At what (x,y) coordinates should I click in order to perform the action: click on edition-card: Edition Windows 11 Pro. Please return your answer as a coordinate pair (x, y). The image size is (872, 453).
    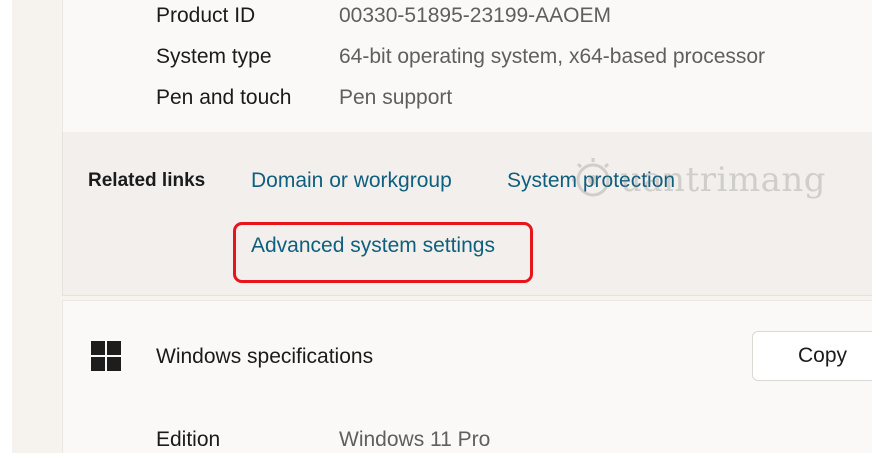
    Looking at the image, I should click on (467, 430).